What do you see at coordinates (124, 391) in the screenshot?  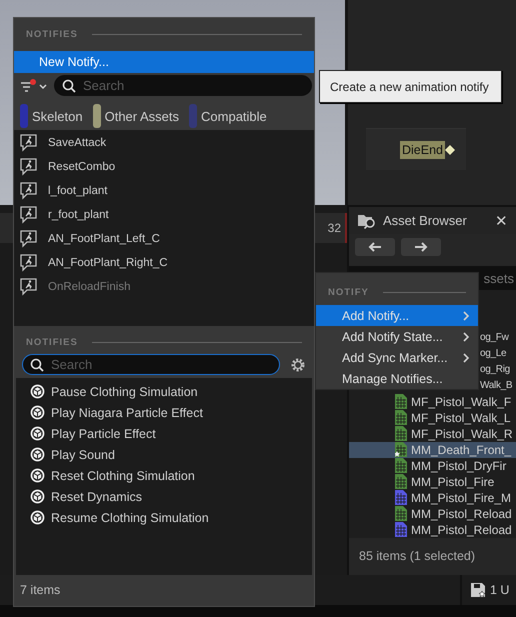 I see `notify-class-name: Pause Clothing Simulation` at bounding box center [124, 391].